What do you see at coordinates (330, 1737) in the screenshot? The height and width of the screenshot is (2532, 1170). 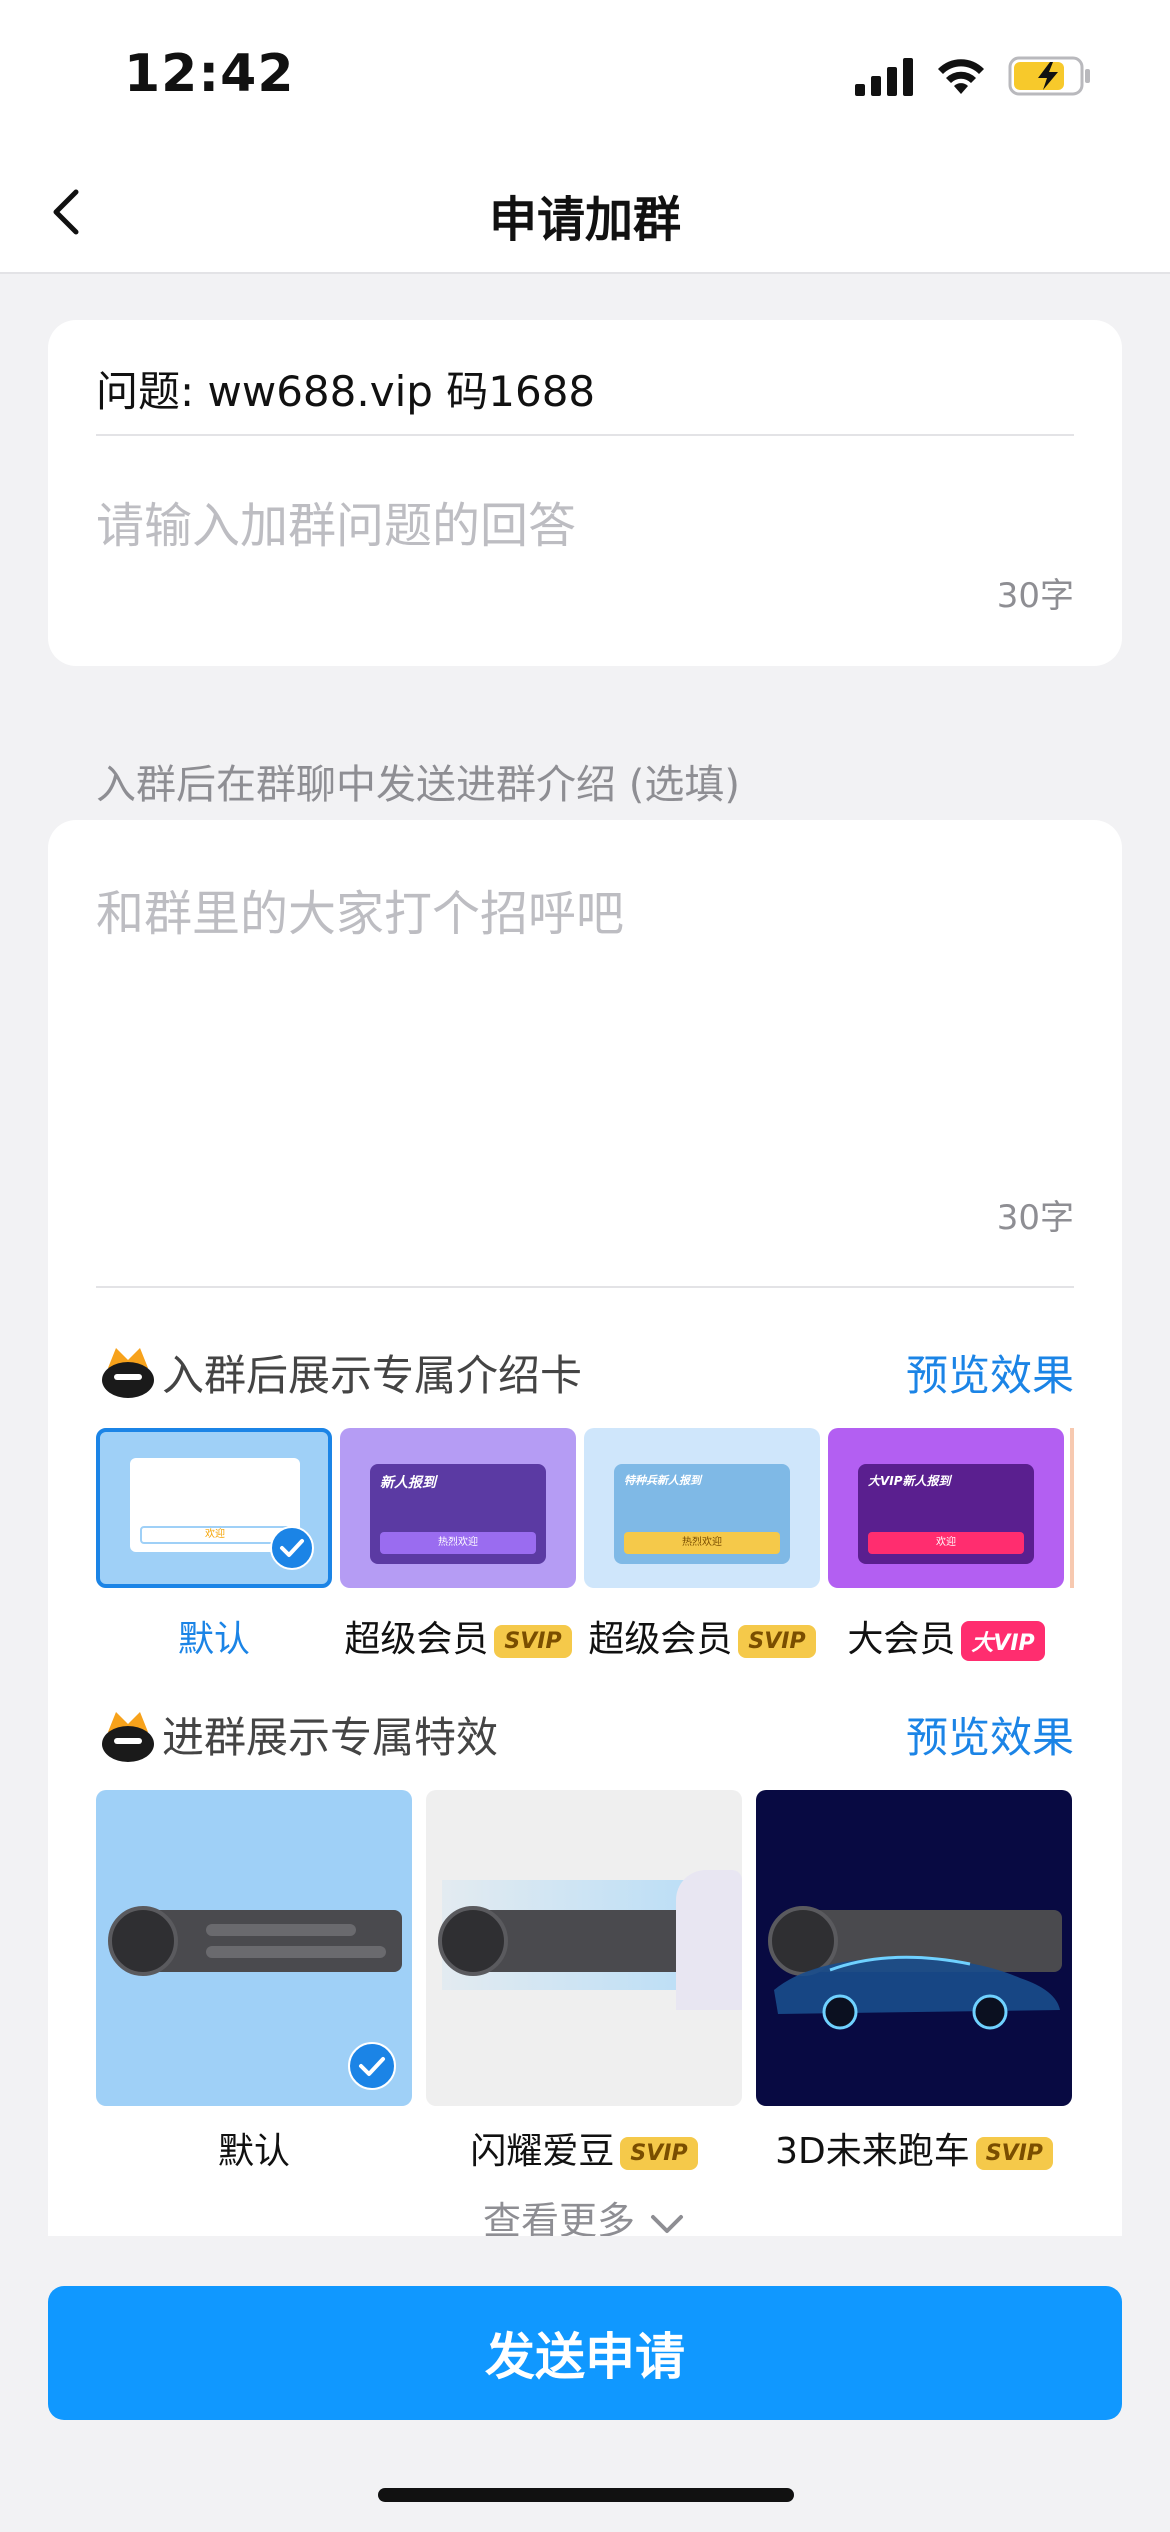 I see `effect-section-title: 进群展示专属特效` at bounding box center [330, 1737].